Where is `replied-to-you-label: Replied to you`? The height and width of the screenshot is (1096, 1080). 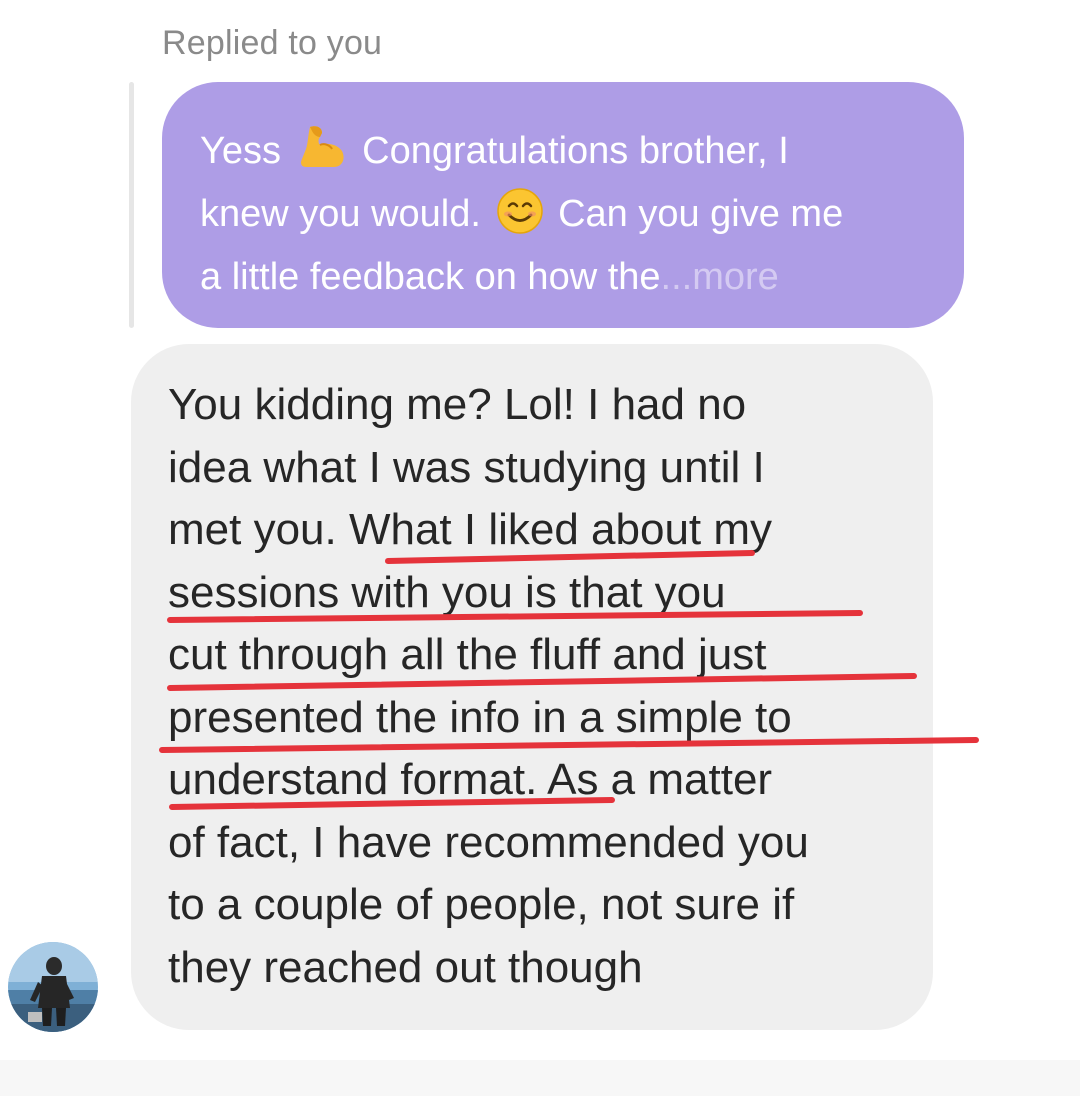
replied-to-you-label: Replied to you is located at coordinates (272, 43).